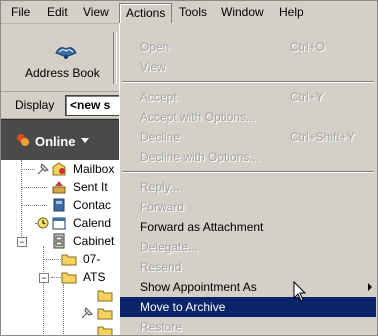  Describe the element at coordinates (291, 12) in the screenshot. I see `menu-help: Help` at that location.